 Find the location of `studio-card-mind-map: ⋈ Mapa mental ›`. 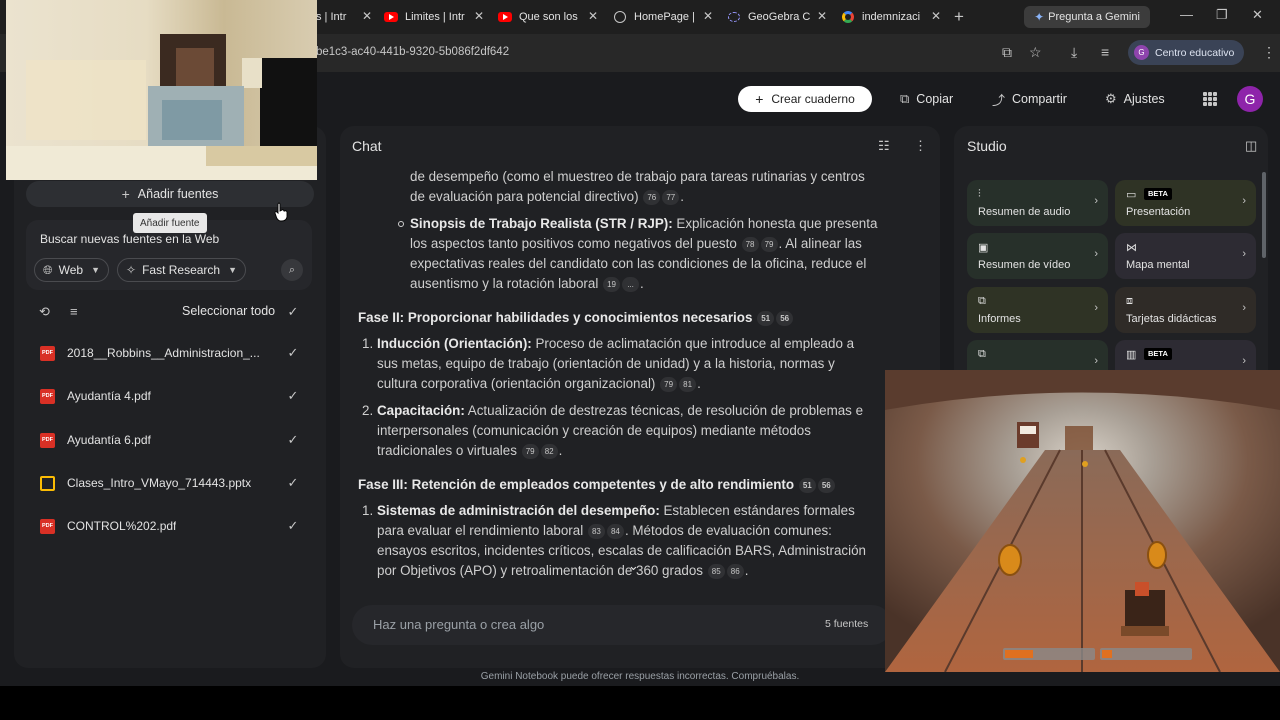

studio-card-mind-map: ⋈ Mapa mental › is located at coordinates (1185, 256).